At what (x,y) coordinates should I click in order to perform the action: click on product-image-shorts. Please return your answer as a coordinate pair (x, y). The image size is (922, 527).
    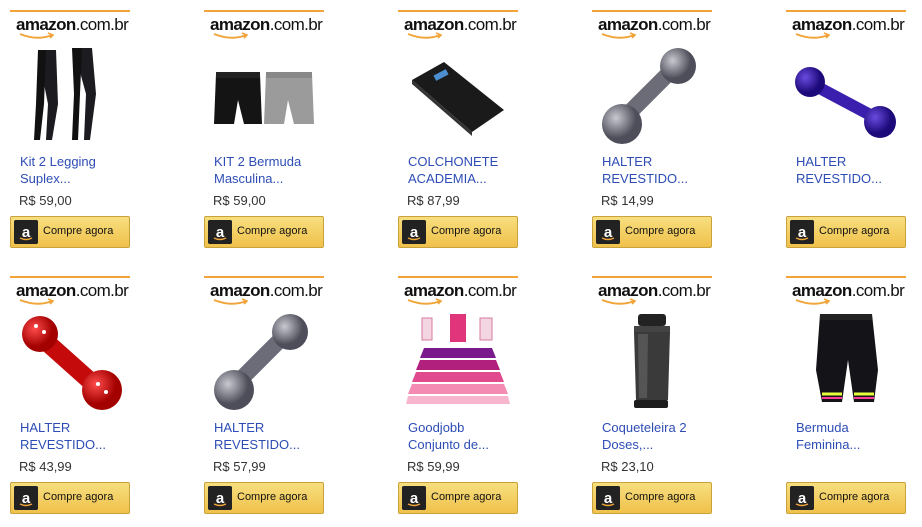
    Looking at the image, I should click on (264, 94).